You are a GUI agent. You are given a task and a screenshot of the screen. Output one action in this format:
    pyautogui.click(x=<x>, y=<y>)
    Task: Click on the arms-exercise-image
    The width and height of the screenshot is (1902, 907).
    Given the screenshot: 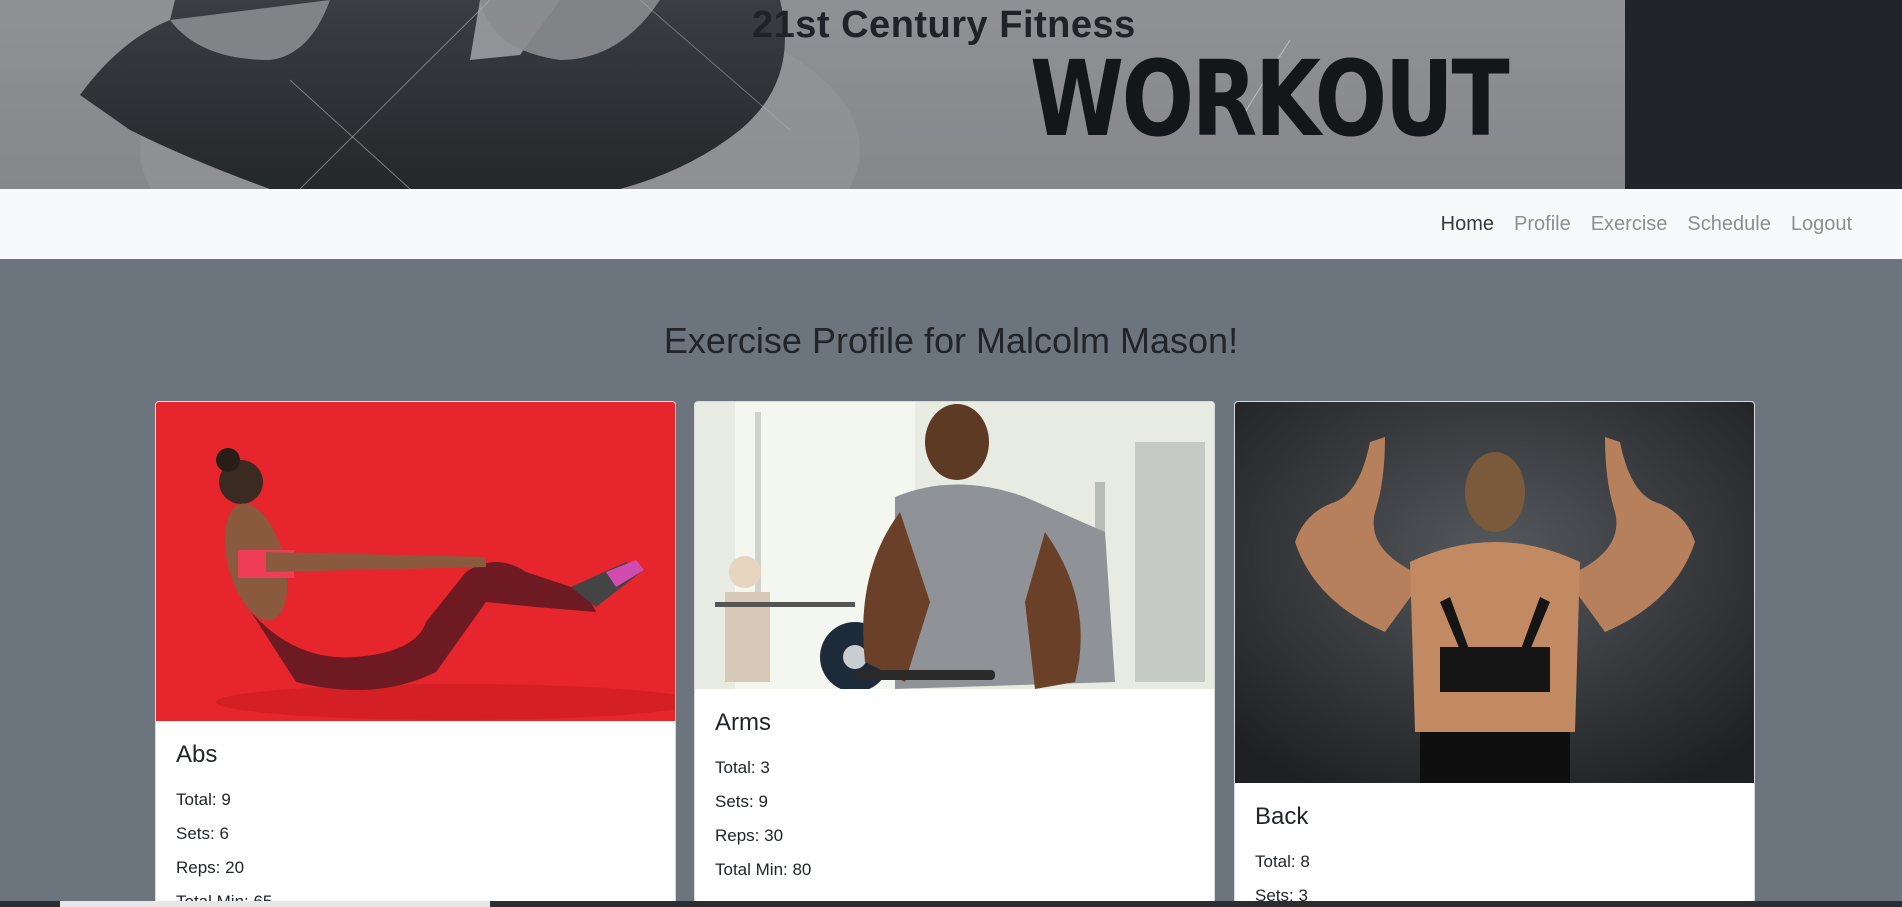 What is the action you would take?
    pyautogui.click(x=954, y=545)
    